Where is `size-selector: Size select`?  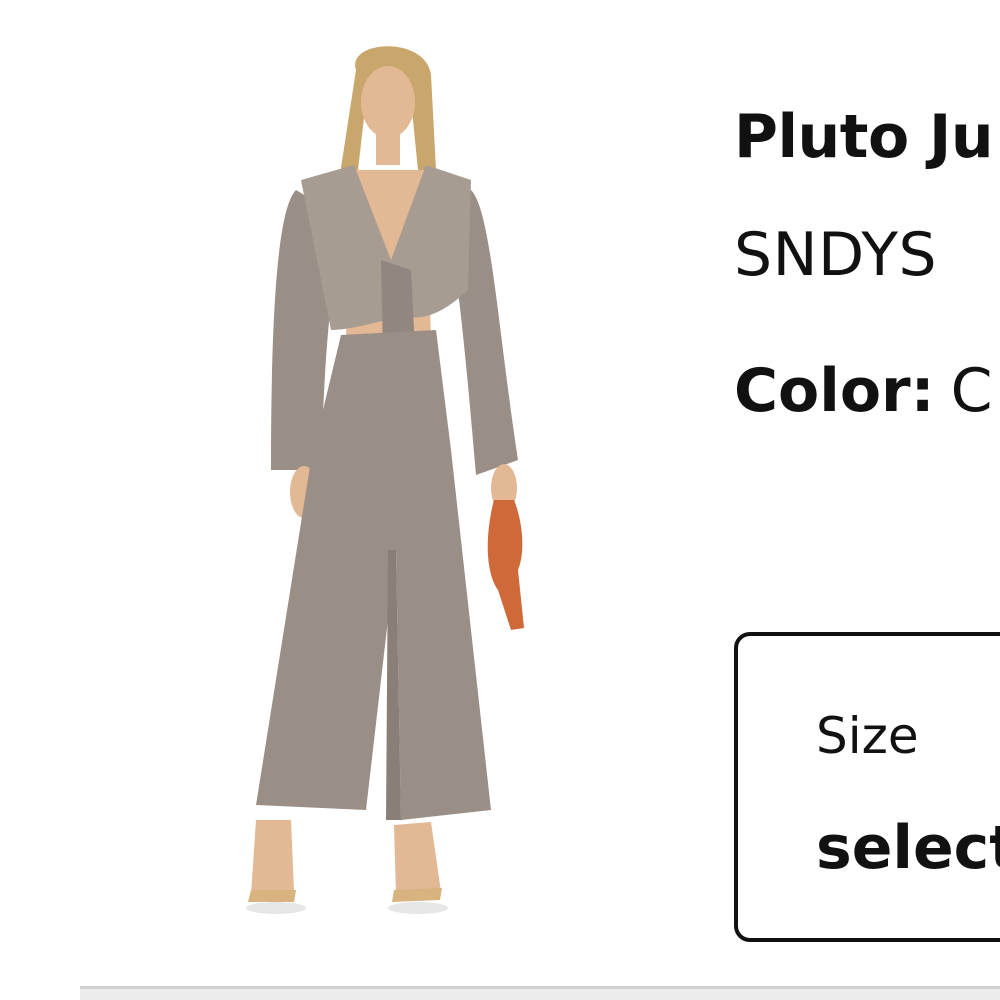 size-selector: Size select is located at coordinates (867, 787).